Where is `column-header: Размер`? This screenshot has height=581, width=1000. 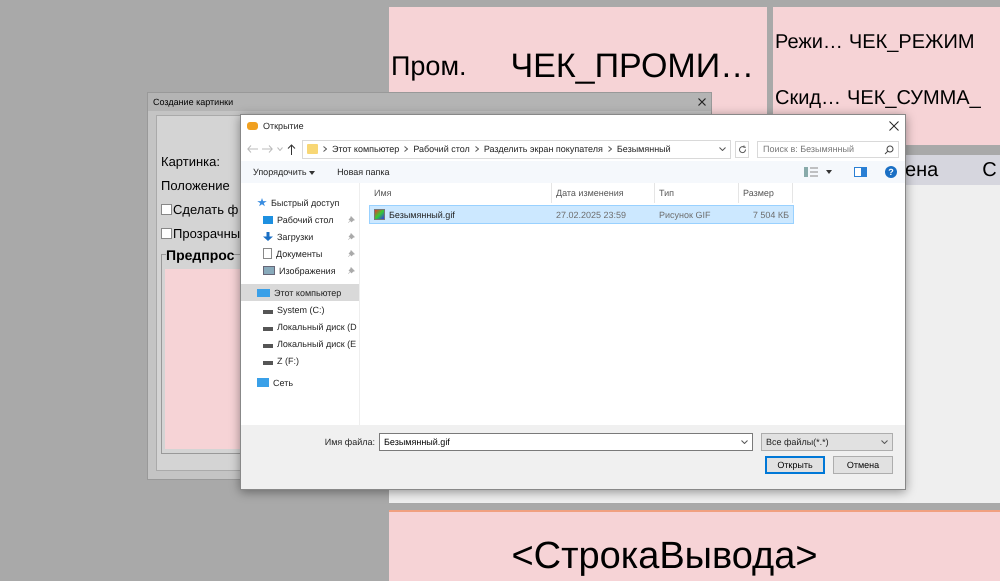 column-header: Размер is located at coordinates (766, 193).